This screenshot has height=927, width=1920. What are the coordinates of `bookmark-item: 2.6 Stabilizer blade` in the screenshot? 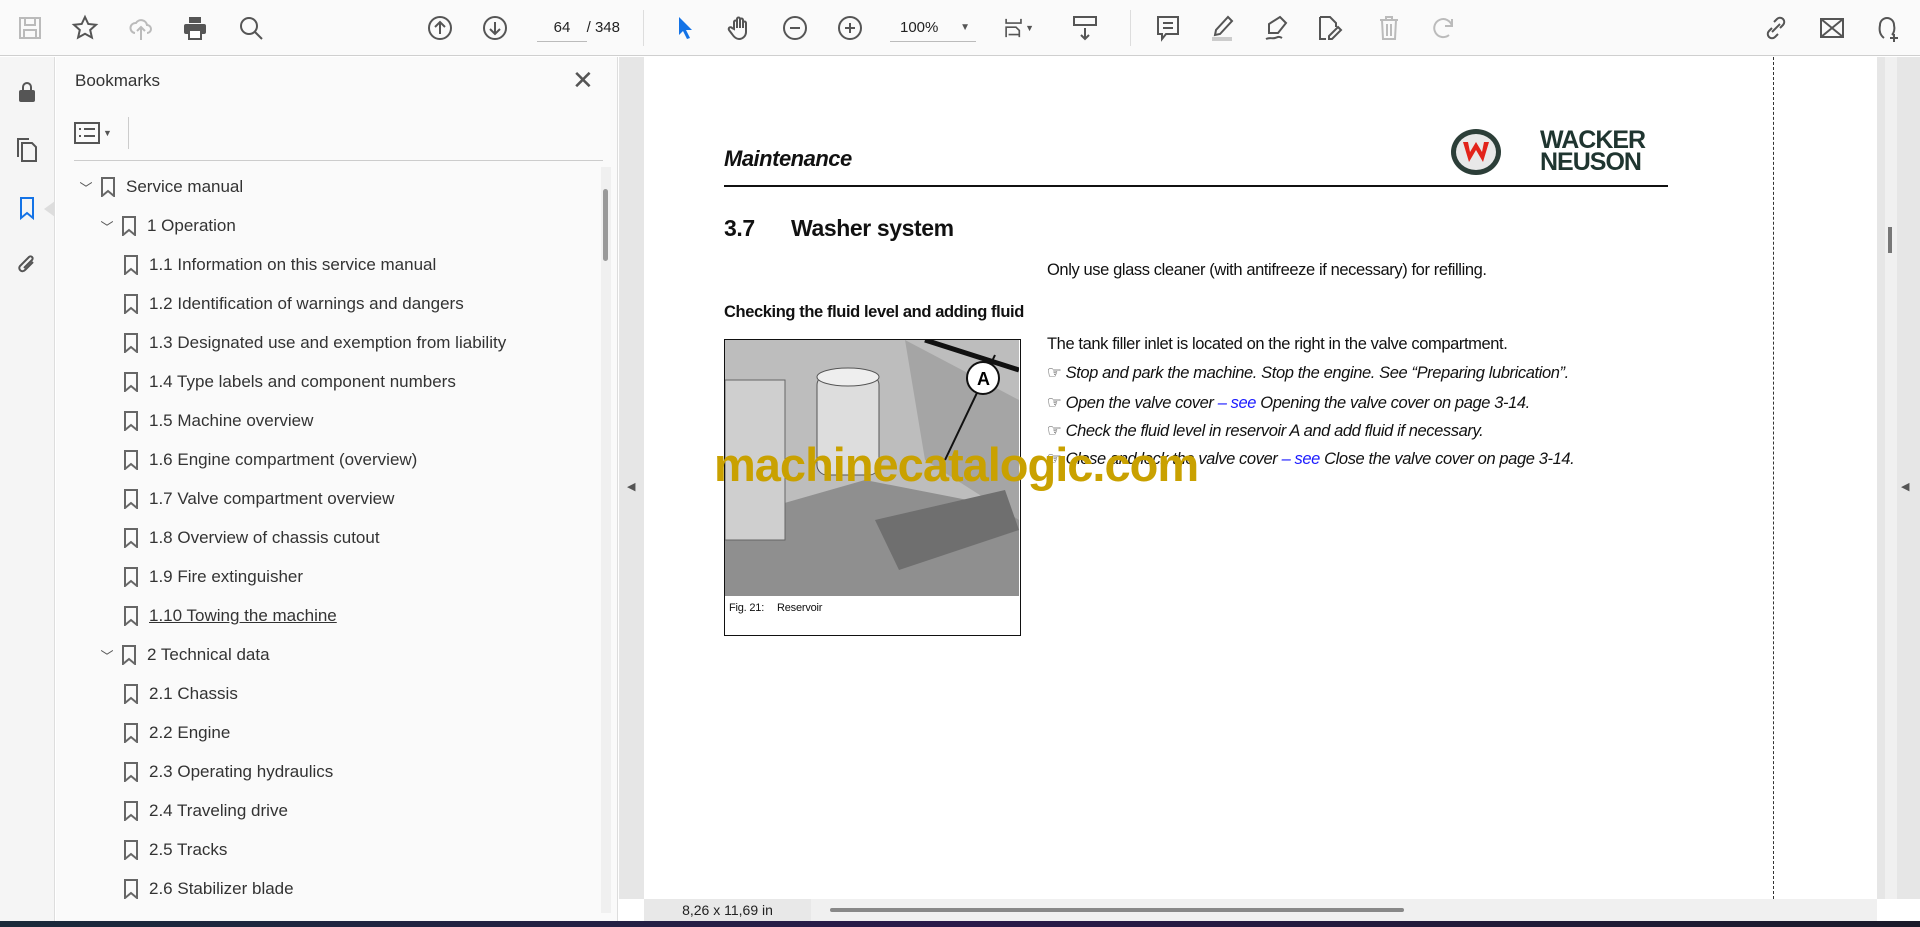 It's located at (209, 889).